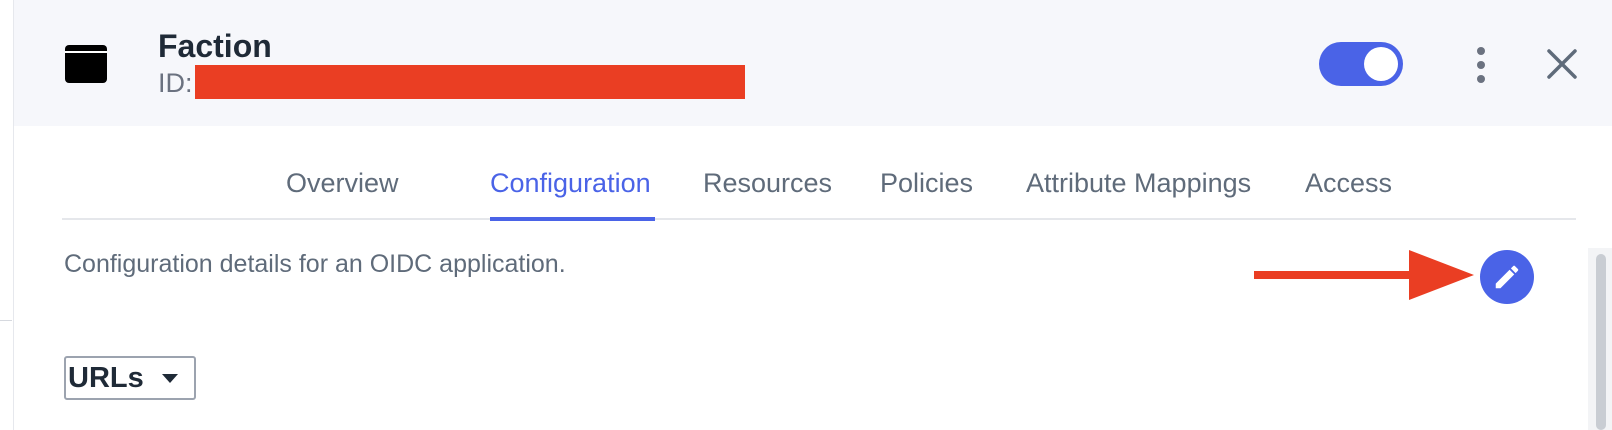  What do you see at coordinates (7, 215) in the screenshot?
I see `background-page-edge` at bounding box center [7, 215].